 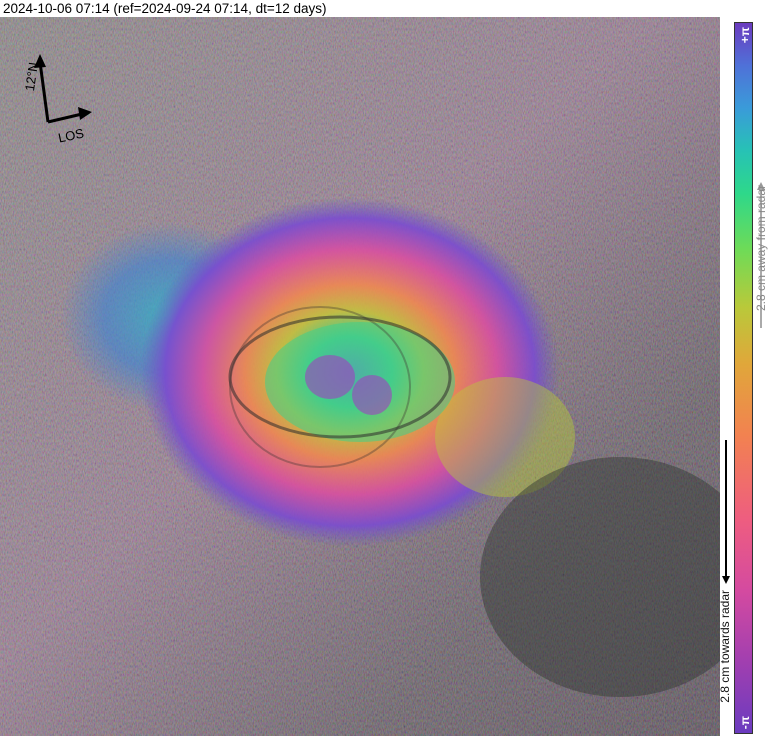 I want to click on away-from-radar-label: 2.8 cm away from radar, so click(x=761, y=248).